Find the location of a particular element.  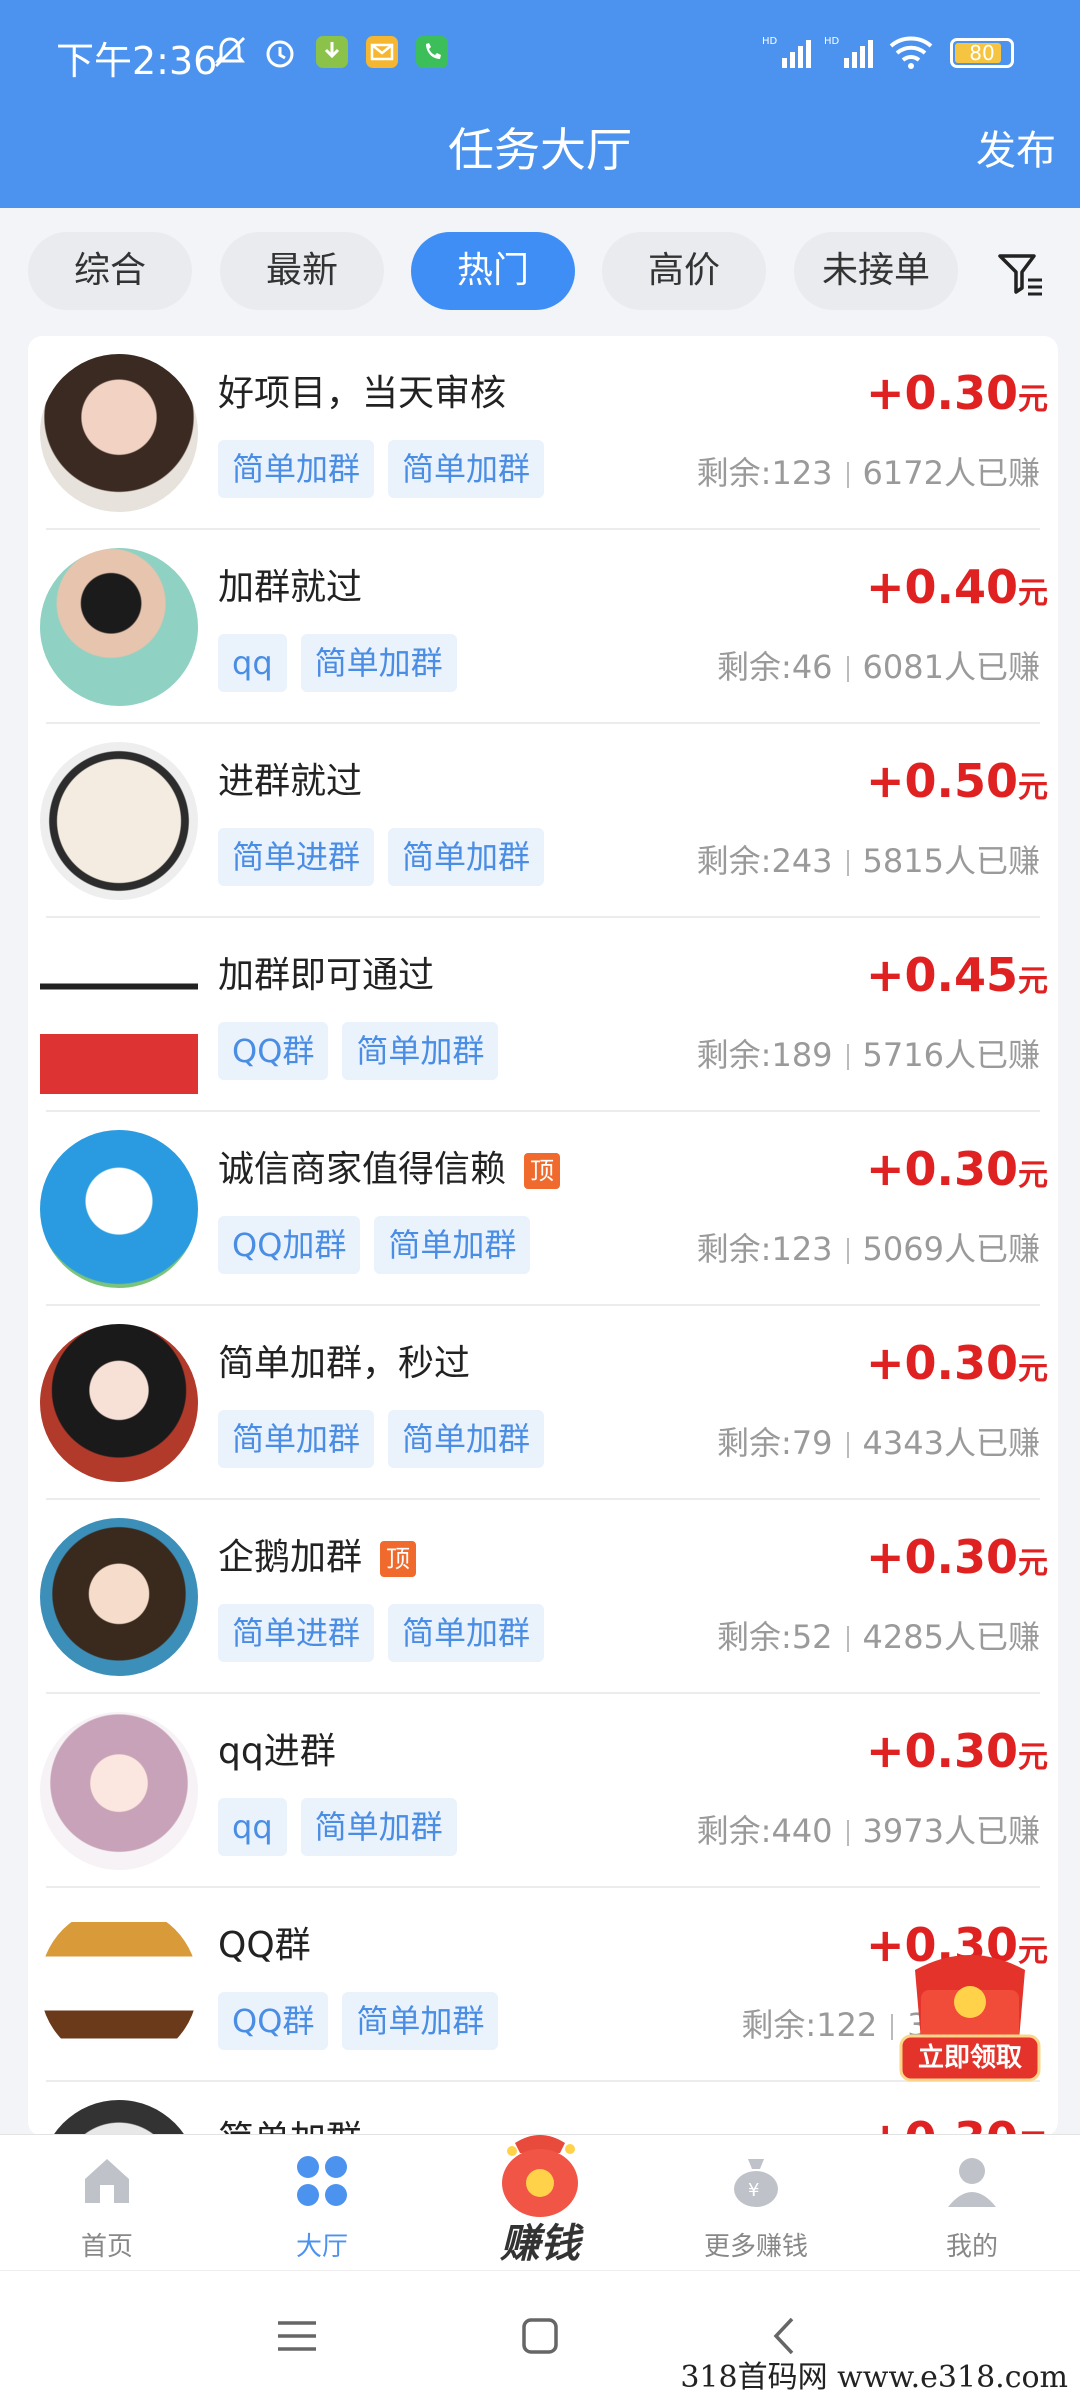

task-earned: 3973人已赚 is located at coordinates (951, 1831).